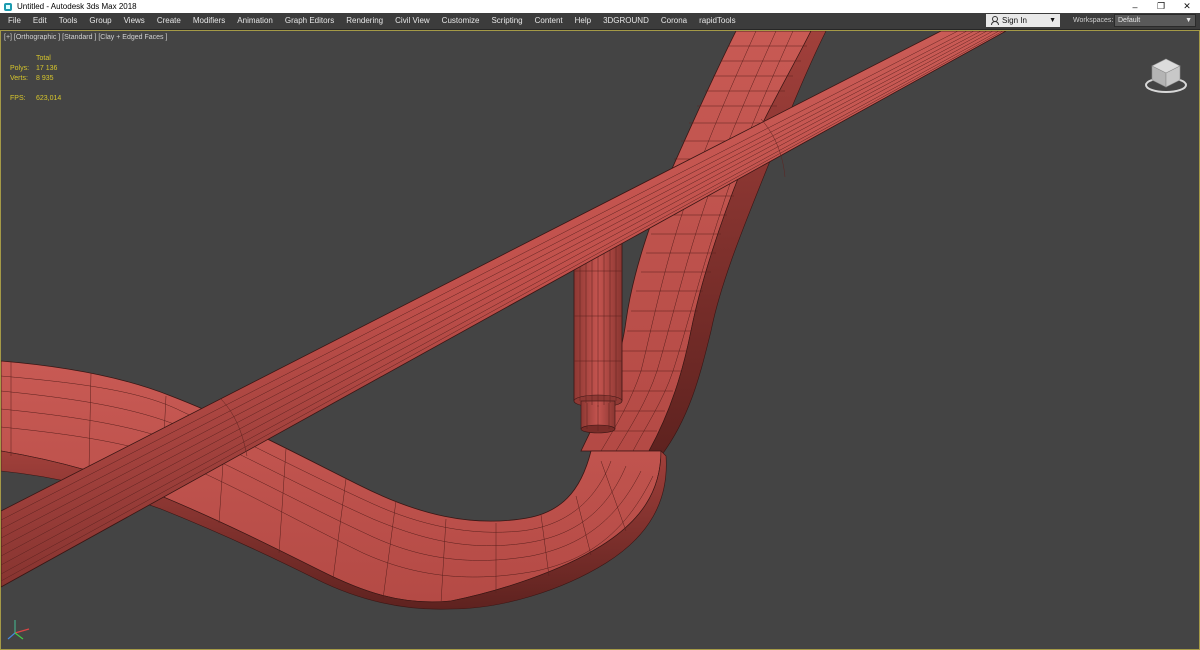  Describe the element at coordinates (77, 6) in the screenshot. I see `window-title: Untitled - Autodesk 3ds Max 2018` at that location.